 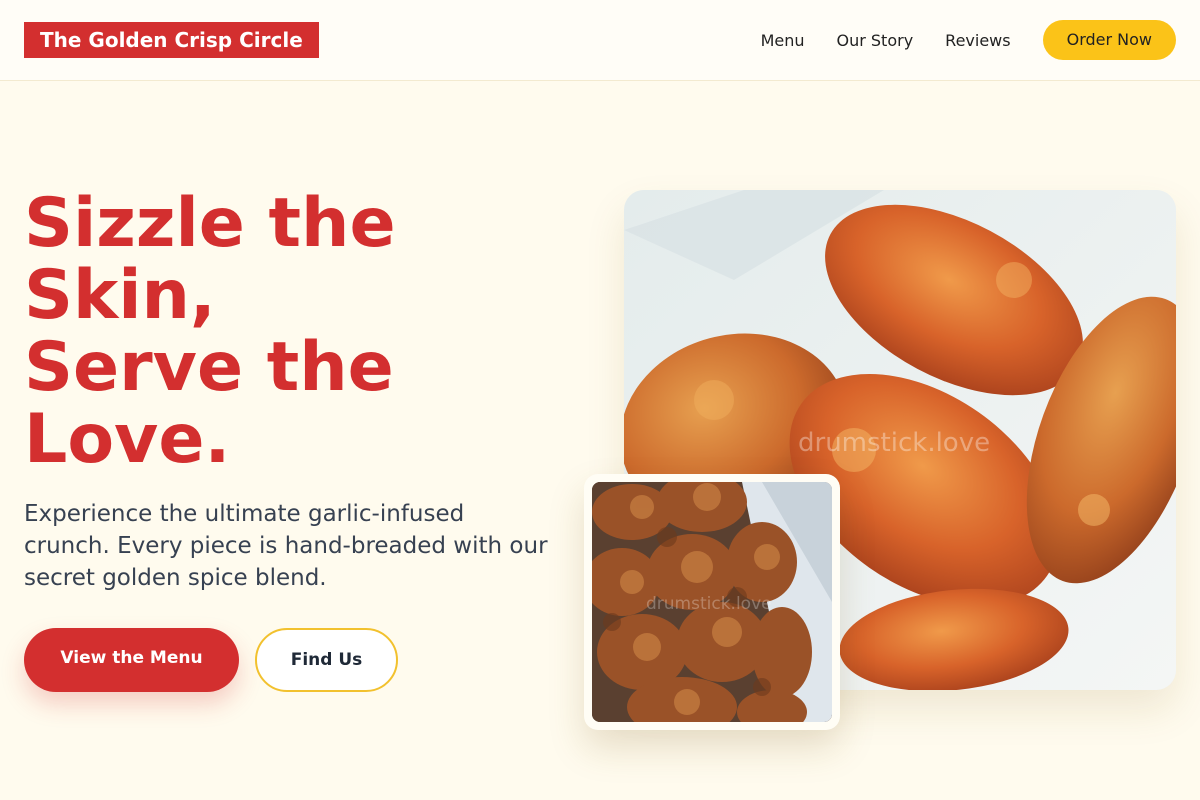 I want to click on hero-title-line: Love., so click(x=127, y=439).